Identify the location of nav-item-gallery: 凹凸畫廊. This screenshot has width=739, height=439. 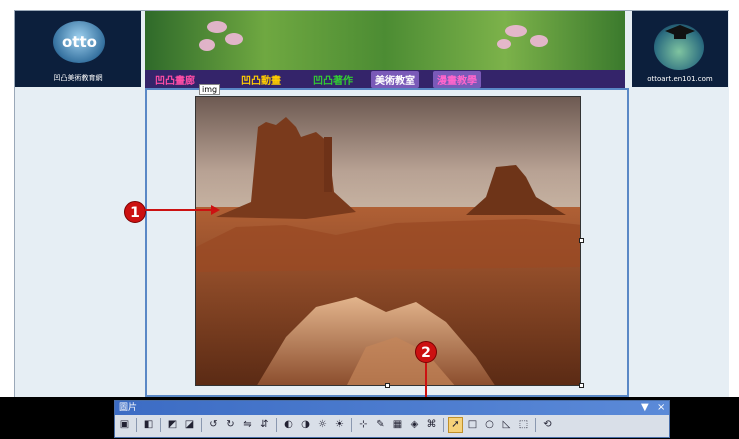
(175, 79).